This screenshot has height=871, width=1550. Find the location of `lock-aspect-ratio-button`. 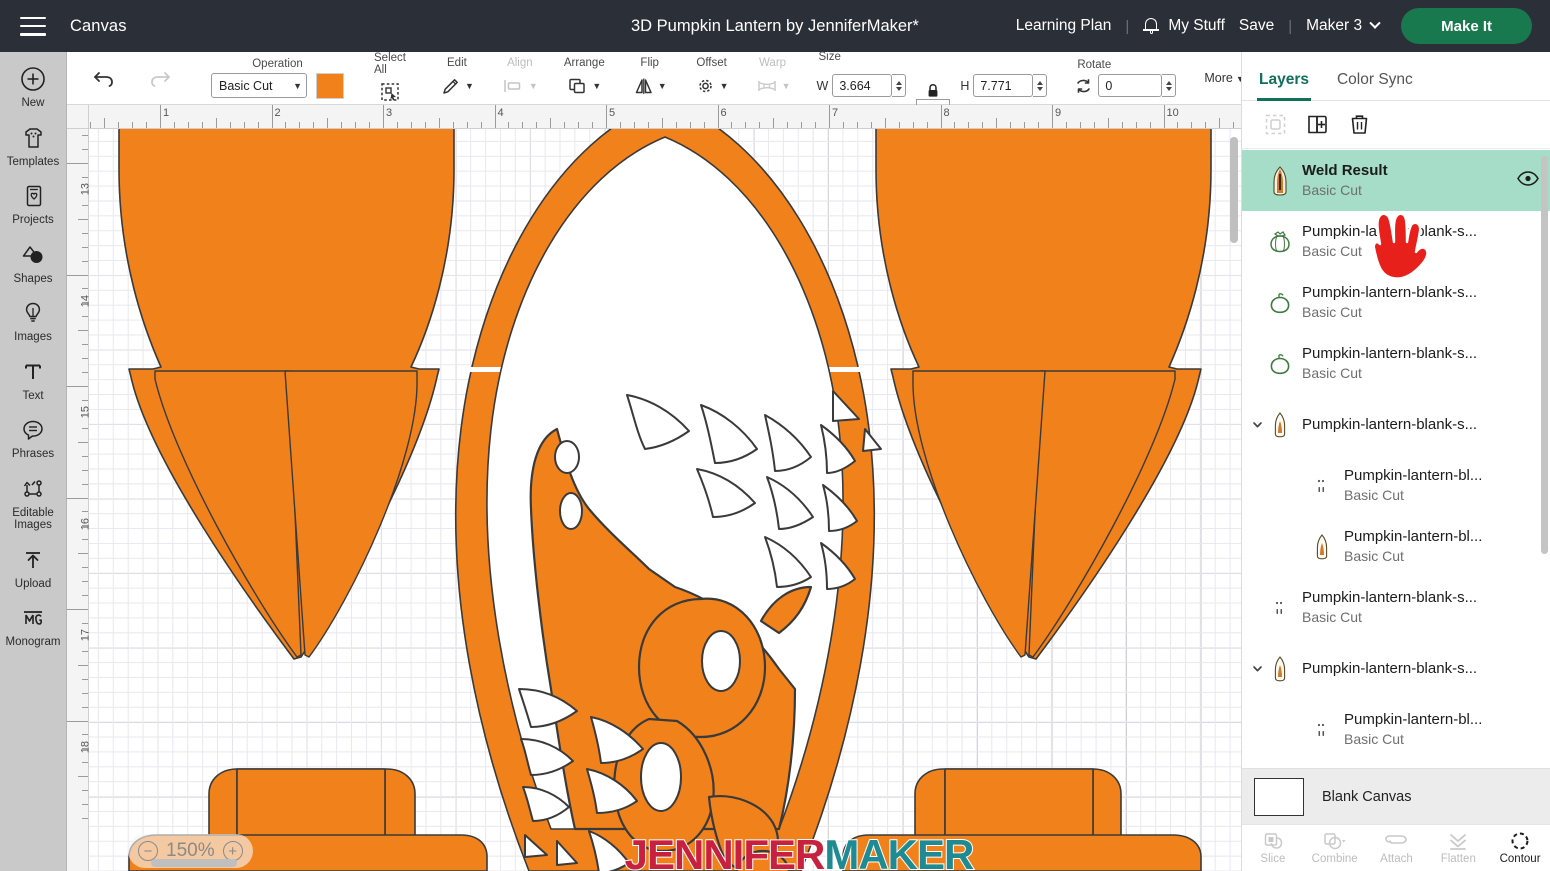

lock-aspect-ratio-button is located at coordinates (933, 86).